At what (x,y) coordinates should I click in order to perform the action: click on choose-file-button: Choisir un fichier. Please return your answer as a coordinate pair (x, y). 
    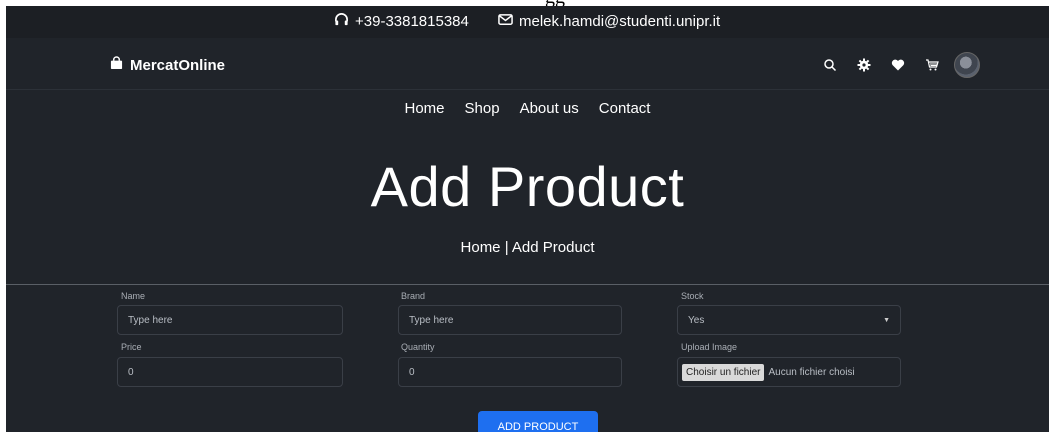
    Looking at the image, I should click on (723, 372).